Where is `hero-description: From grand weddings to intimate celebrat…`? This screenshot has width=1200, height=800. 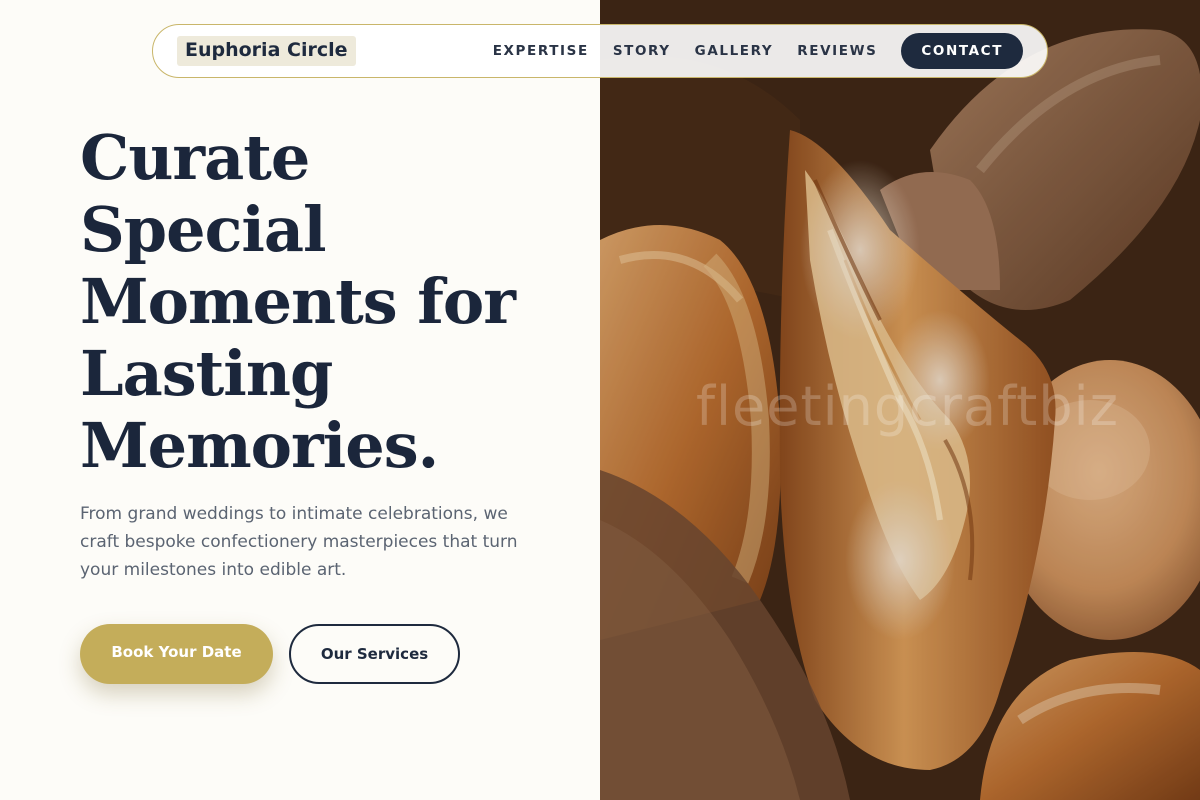 hero-description: From grand weddings to intimate celebrat… is located at coordinates (299, 542).